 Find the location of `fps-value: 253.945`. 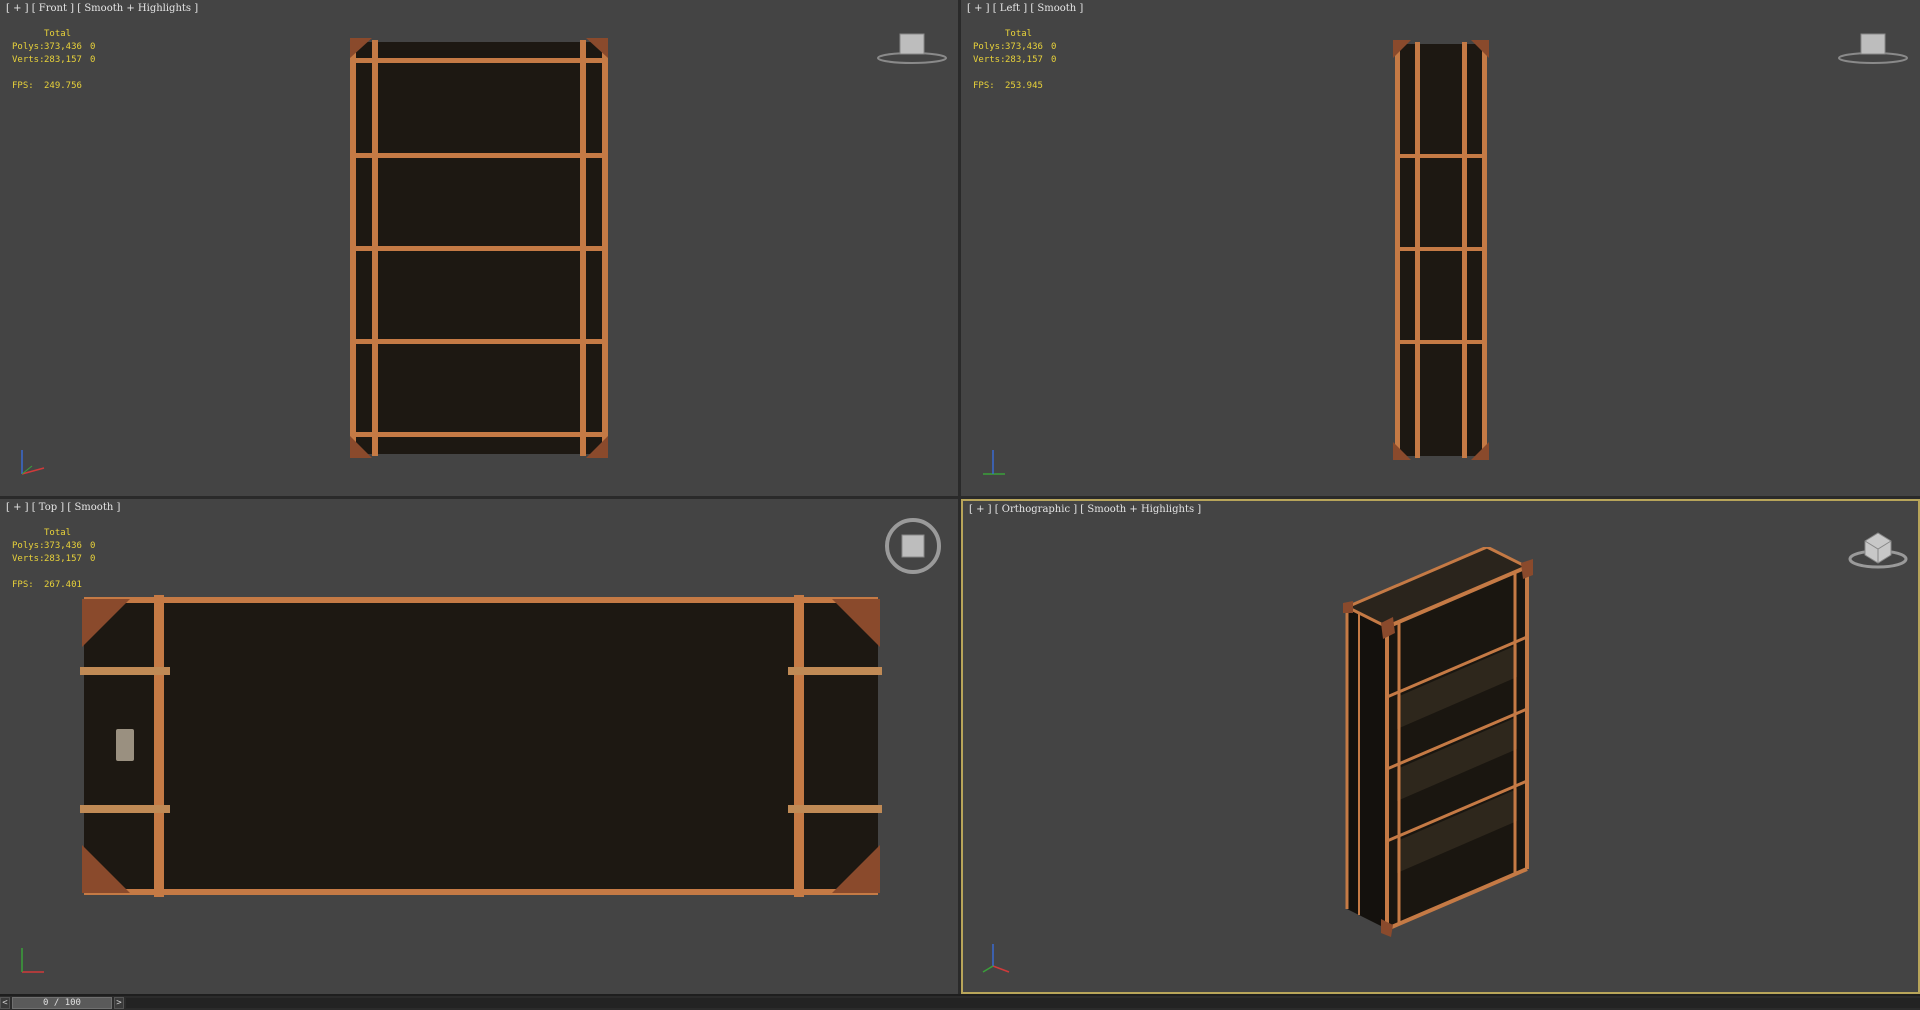

fps-value: 253.945 is located at coordinates (1024, 86).